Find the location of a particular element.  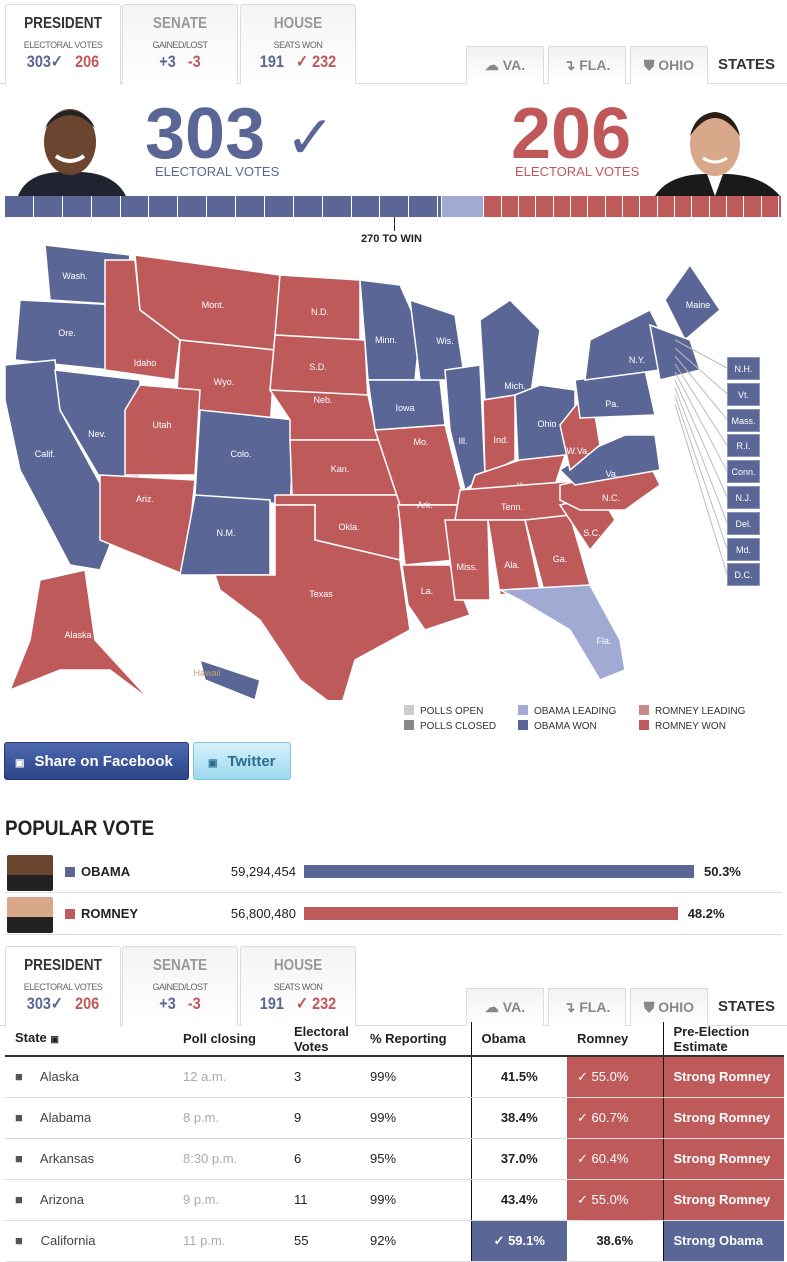

col-estimate: Pre-Election Estimate is located at coordinates (723, 1039).